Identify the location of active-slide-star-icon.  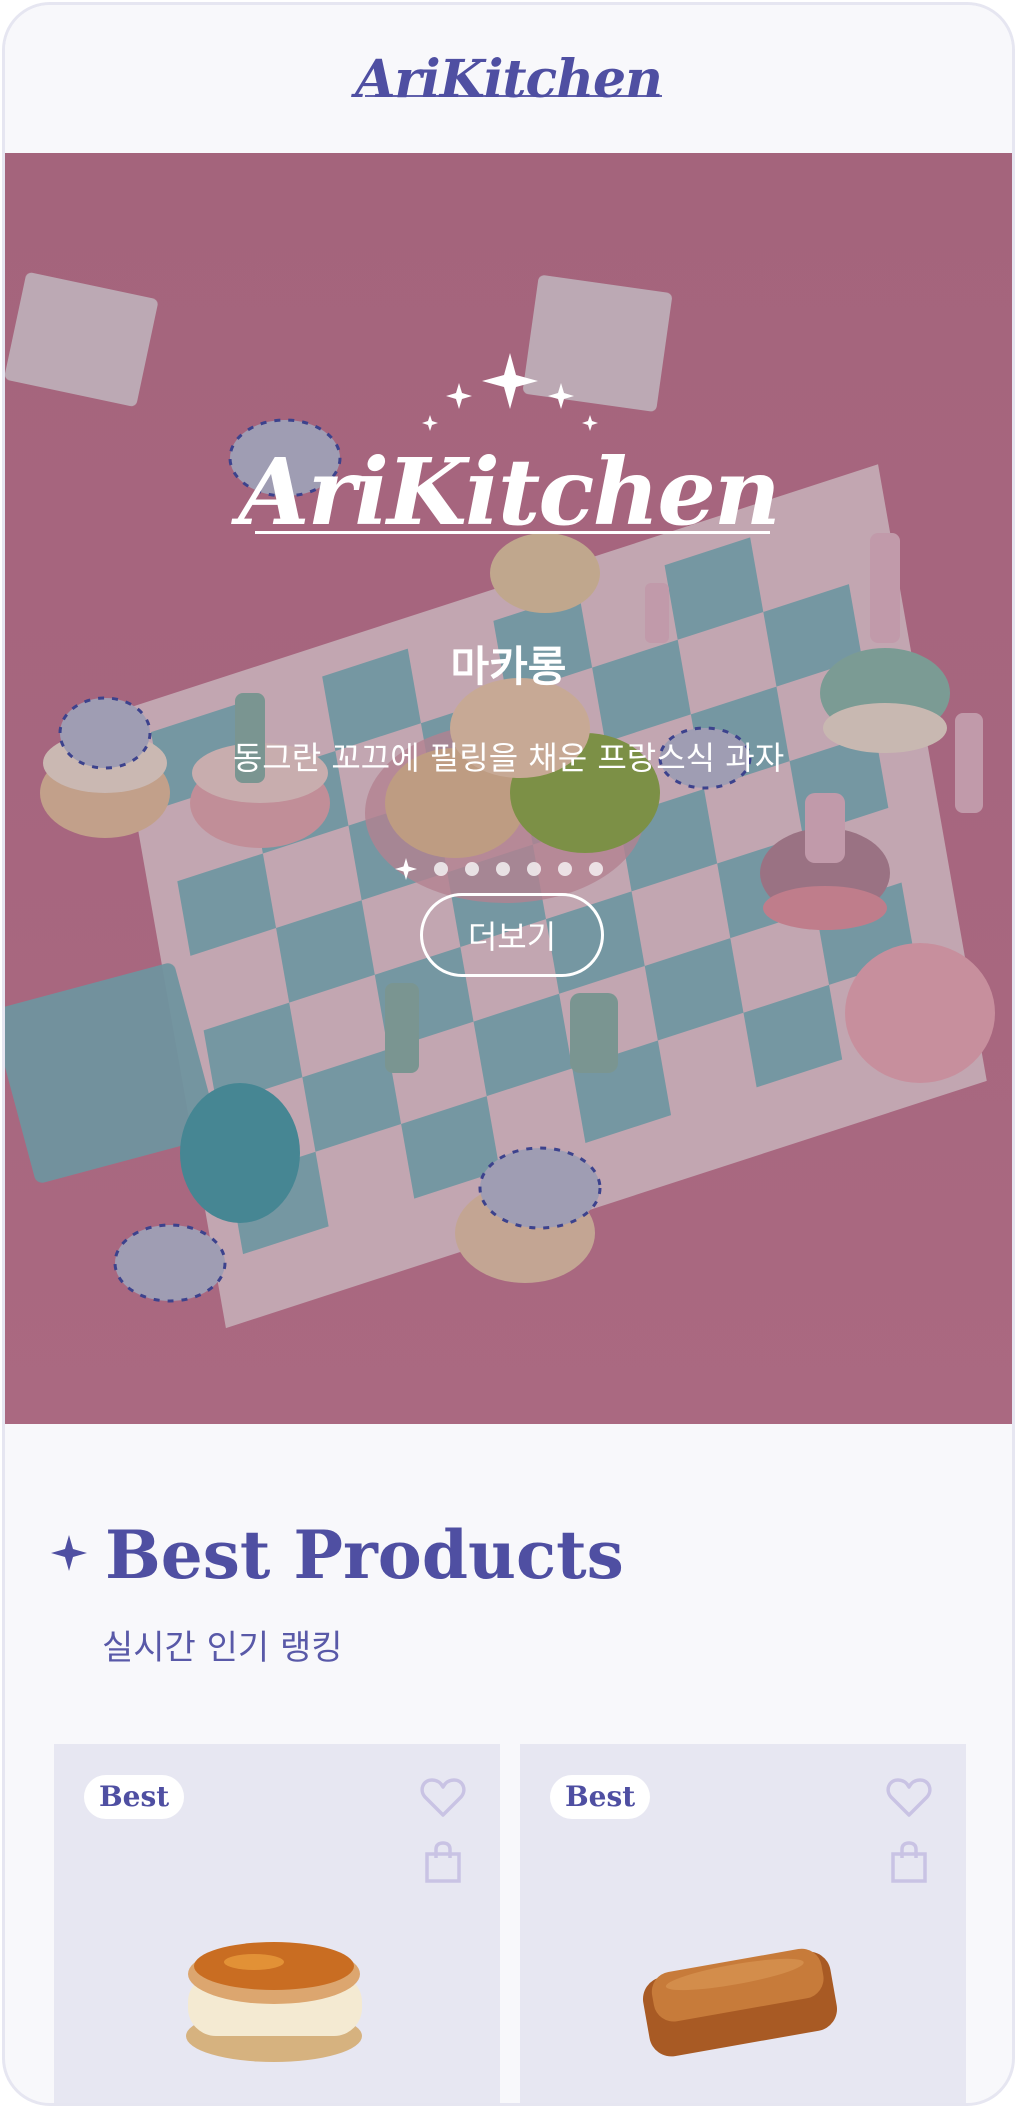
(405, 869).